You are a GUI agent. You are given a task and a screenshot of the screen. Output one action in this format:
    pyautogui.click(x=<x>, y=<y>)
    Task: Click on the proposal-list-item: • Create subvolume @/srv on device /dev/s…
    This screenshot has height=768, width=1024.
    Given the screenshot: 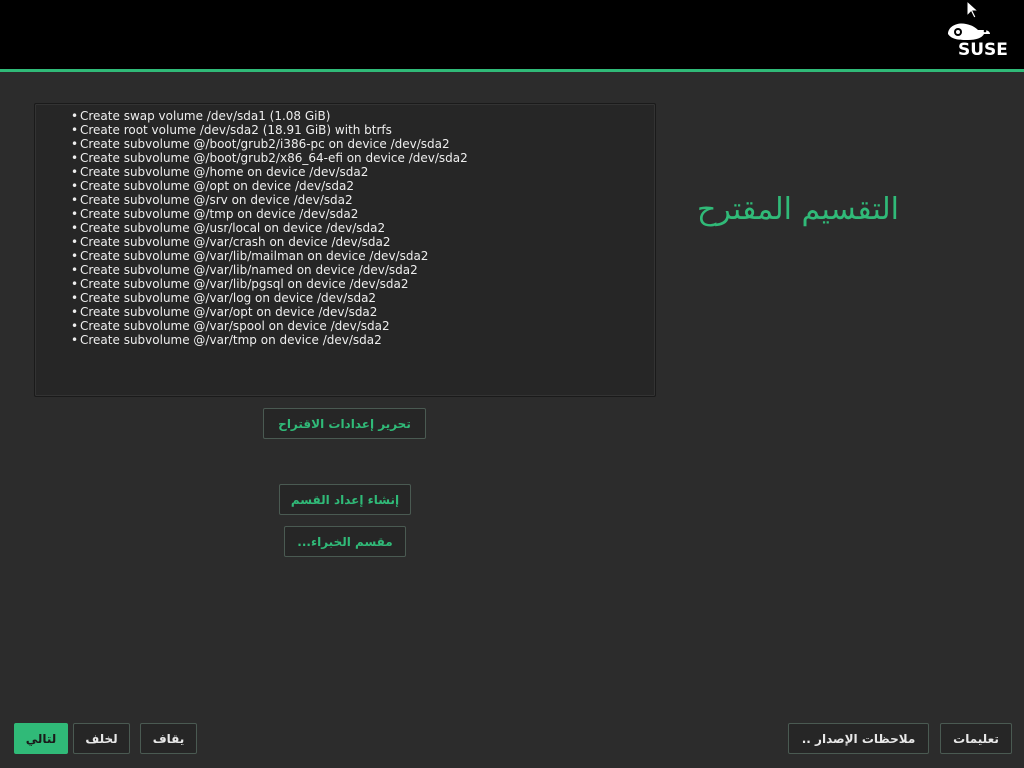 What is the action you would take?
    pyautogui.click(x=363, y=200)
    